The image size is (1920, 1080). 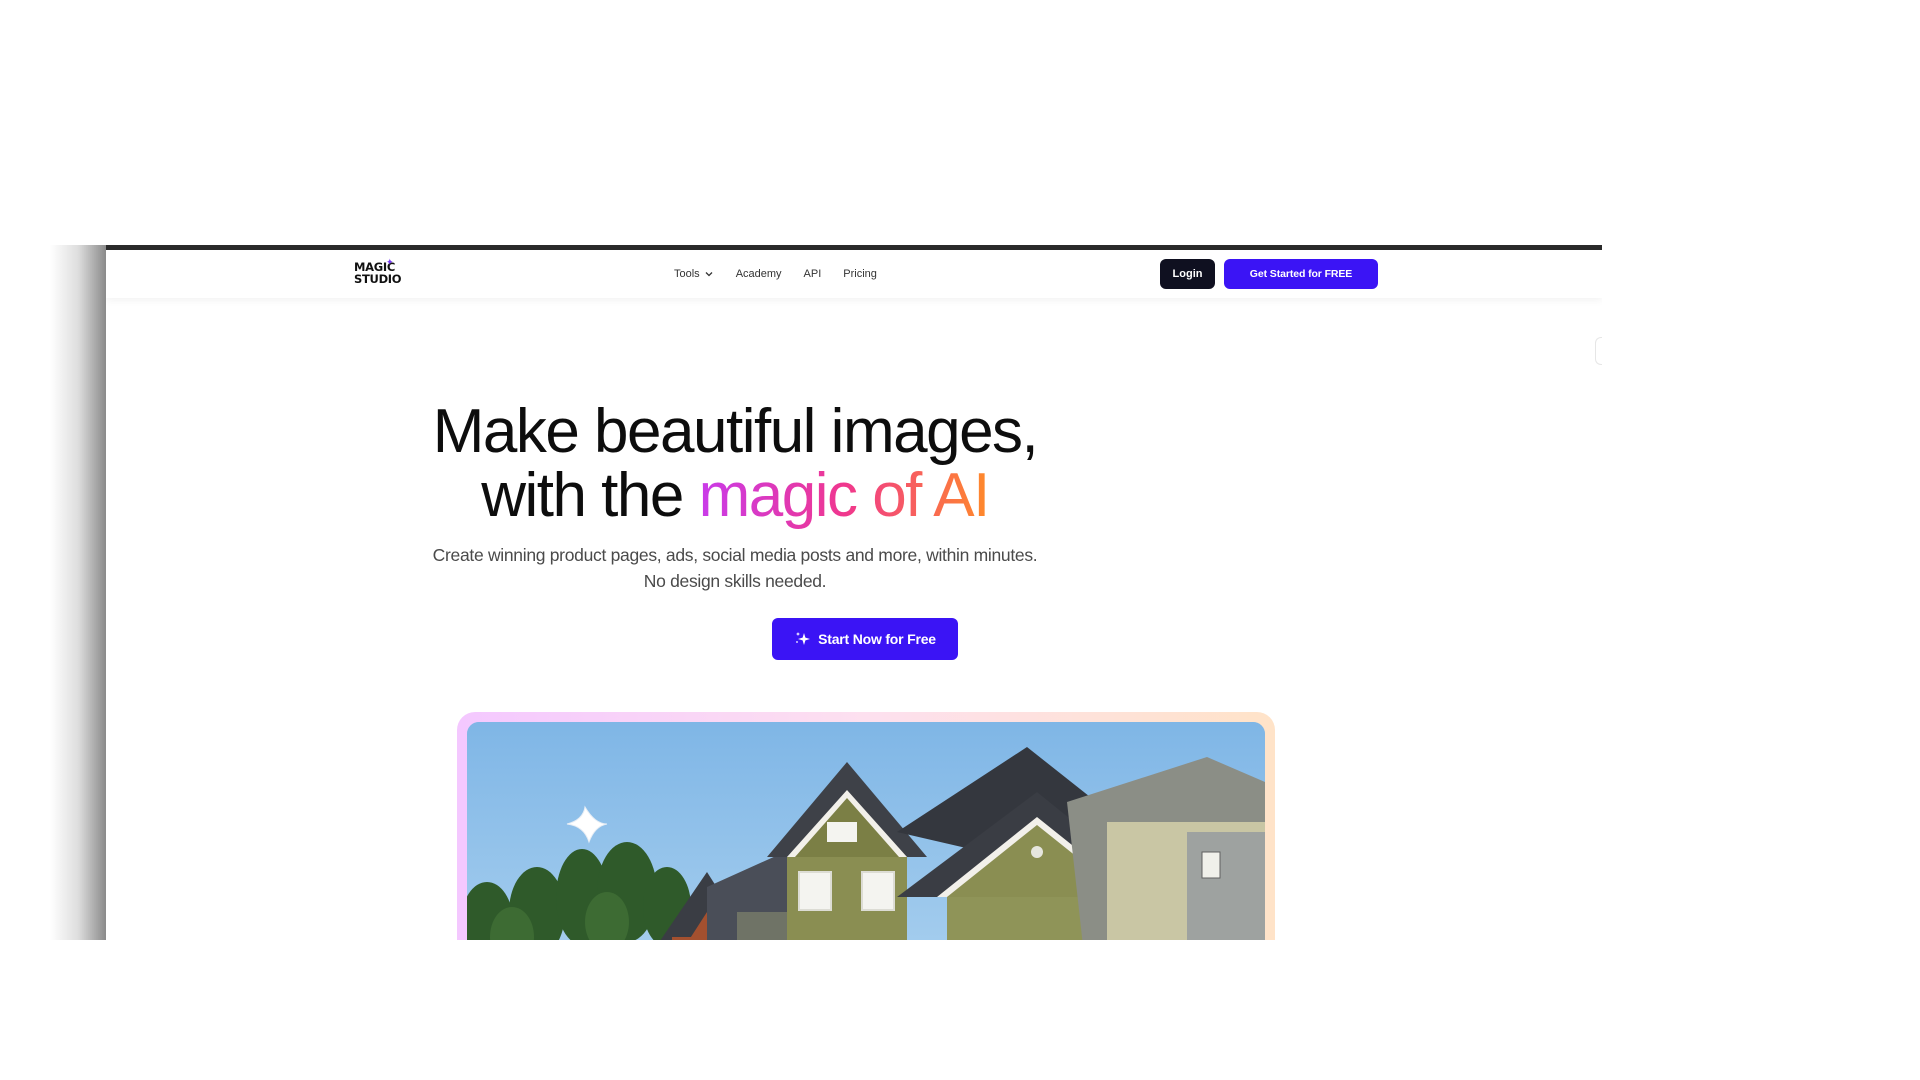 I want to click on magic-studio-logo: ✦ MAGIC STUDIO, so click(x=384, y=274).